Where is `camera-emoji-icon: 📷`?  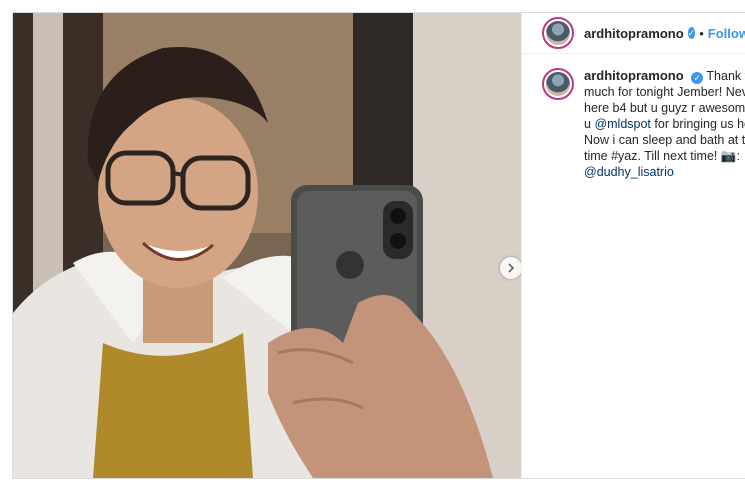
camera-emoji-icon: 📷 is located at coordinates (728, 156).